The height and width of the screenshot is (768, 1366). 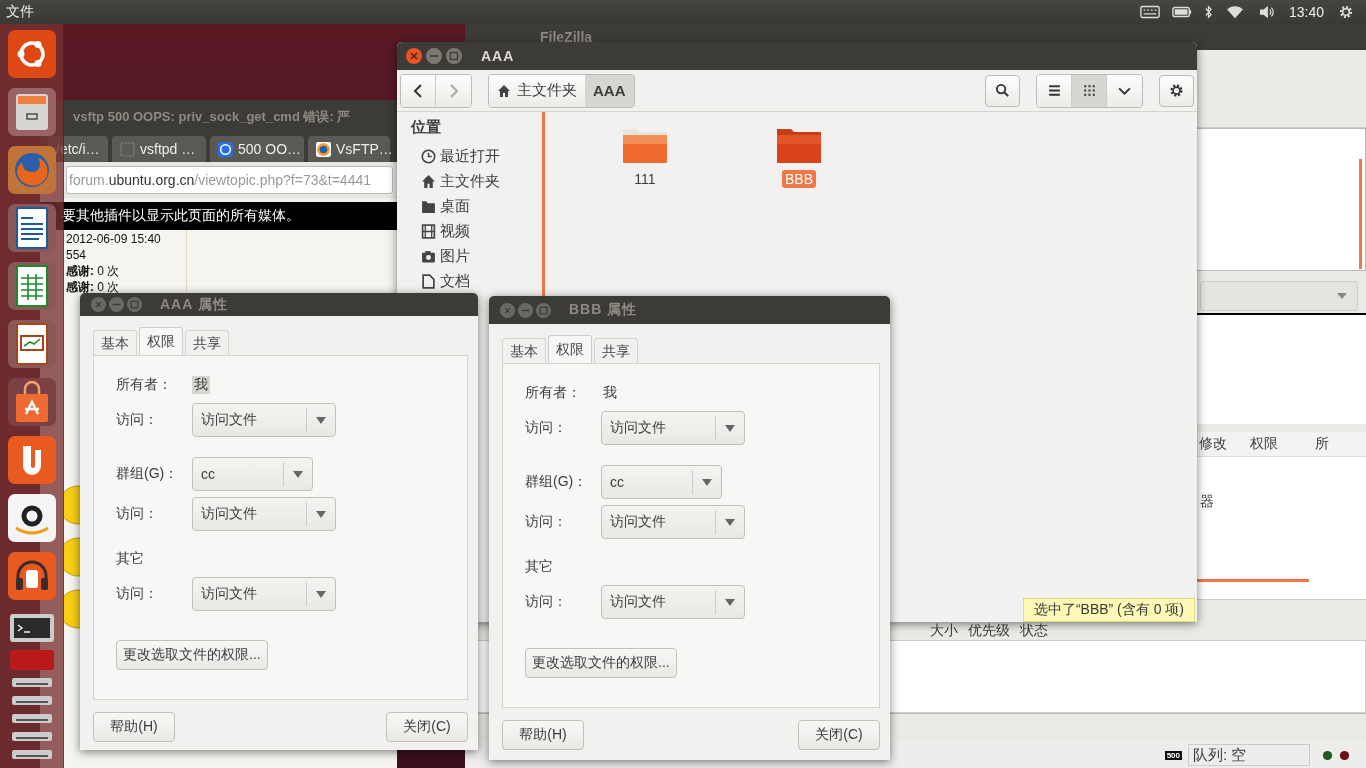 I want to click on app-tile-icon, so click(x=31, y=659).